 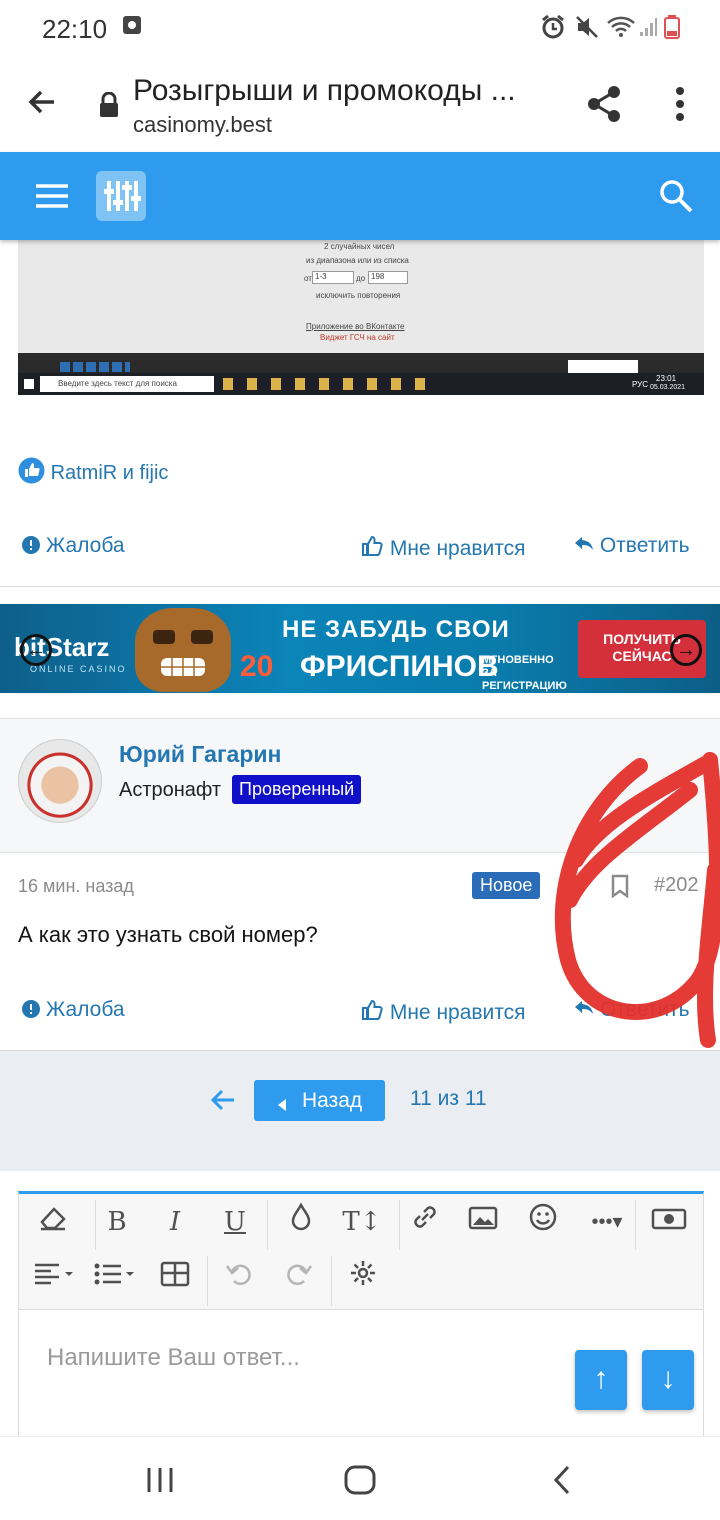 What do you see at coordinates (359, 246) in the screenshot?
I see `shot-line1: 2 случайных чисел` at bounding box center [359, 246].